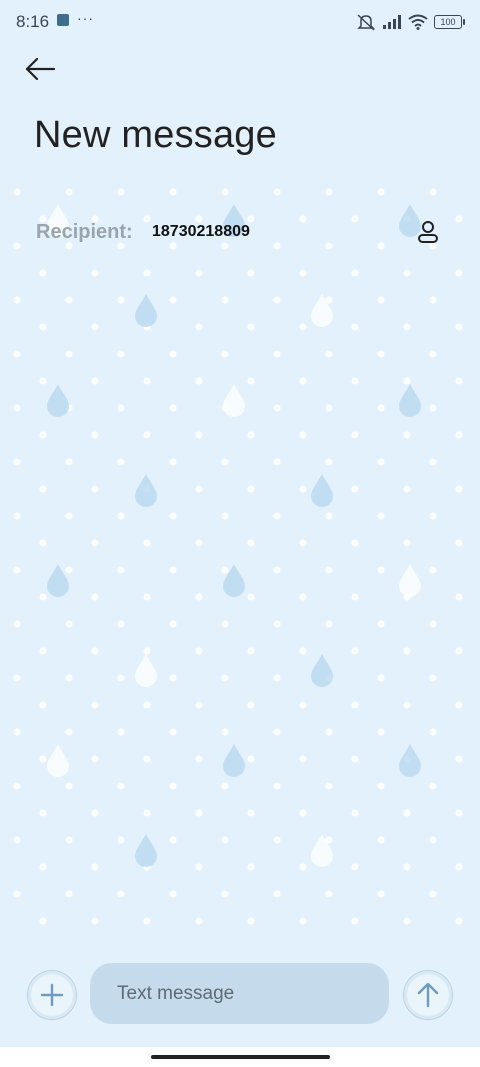  I want to click on send-button, so click(428, 995).